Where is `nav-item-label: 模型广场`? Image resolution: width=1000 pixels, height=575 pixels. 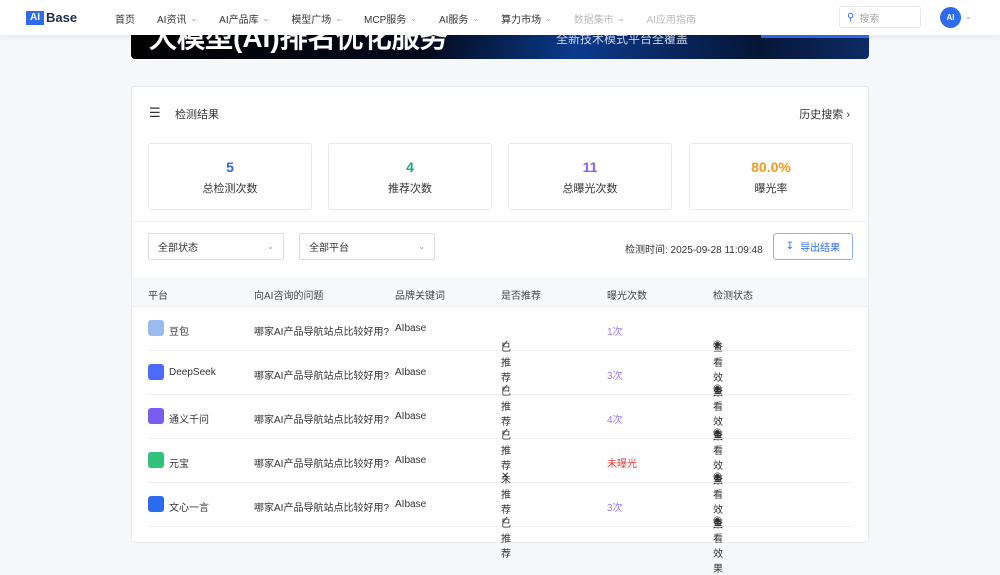 nav-item-label: 模型广场 is located at coordinates (311, 20).